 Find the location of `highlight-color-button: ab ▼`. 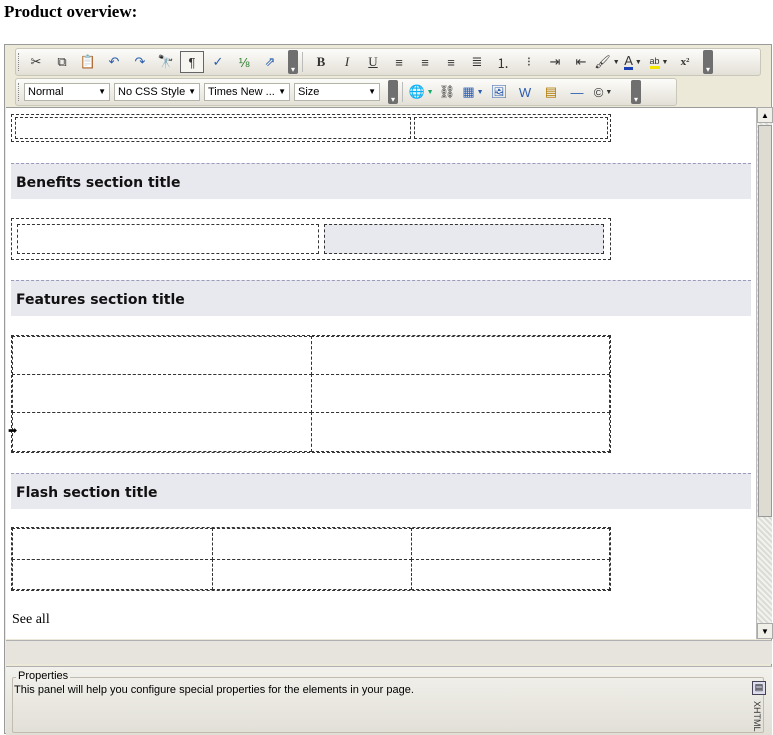

highlight-color-button: ab ▼ is located at coordinates (659, 62).